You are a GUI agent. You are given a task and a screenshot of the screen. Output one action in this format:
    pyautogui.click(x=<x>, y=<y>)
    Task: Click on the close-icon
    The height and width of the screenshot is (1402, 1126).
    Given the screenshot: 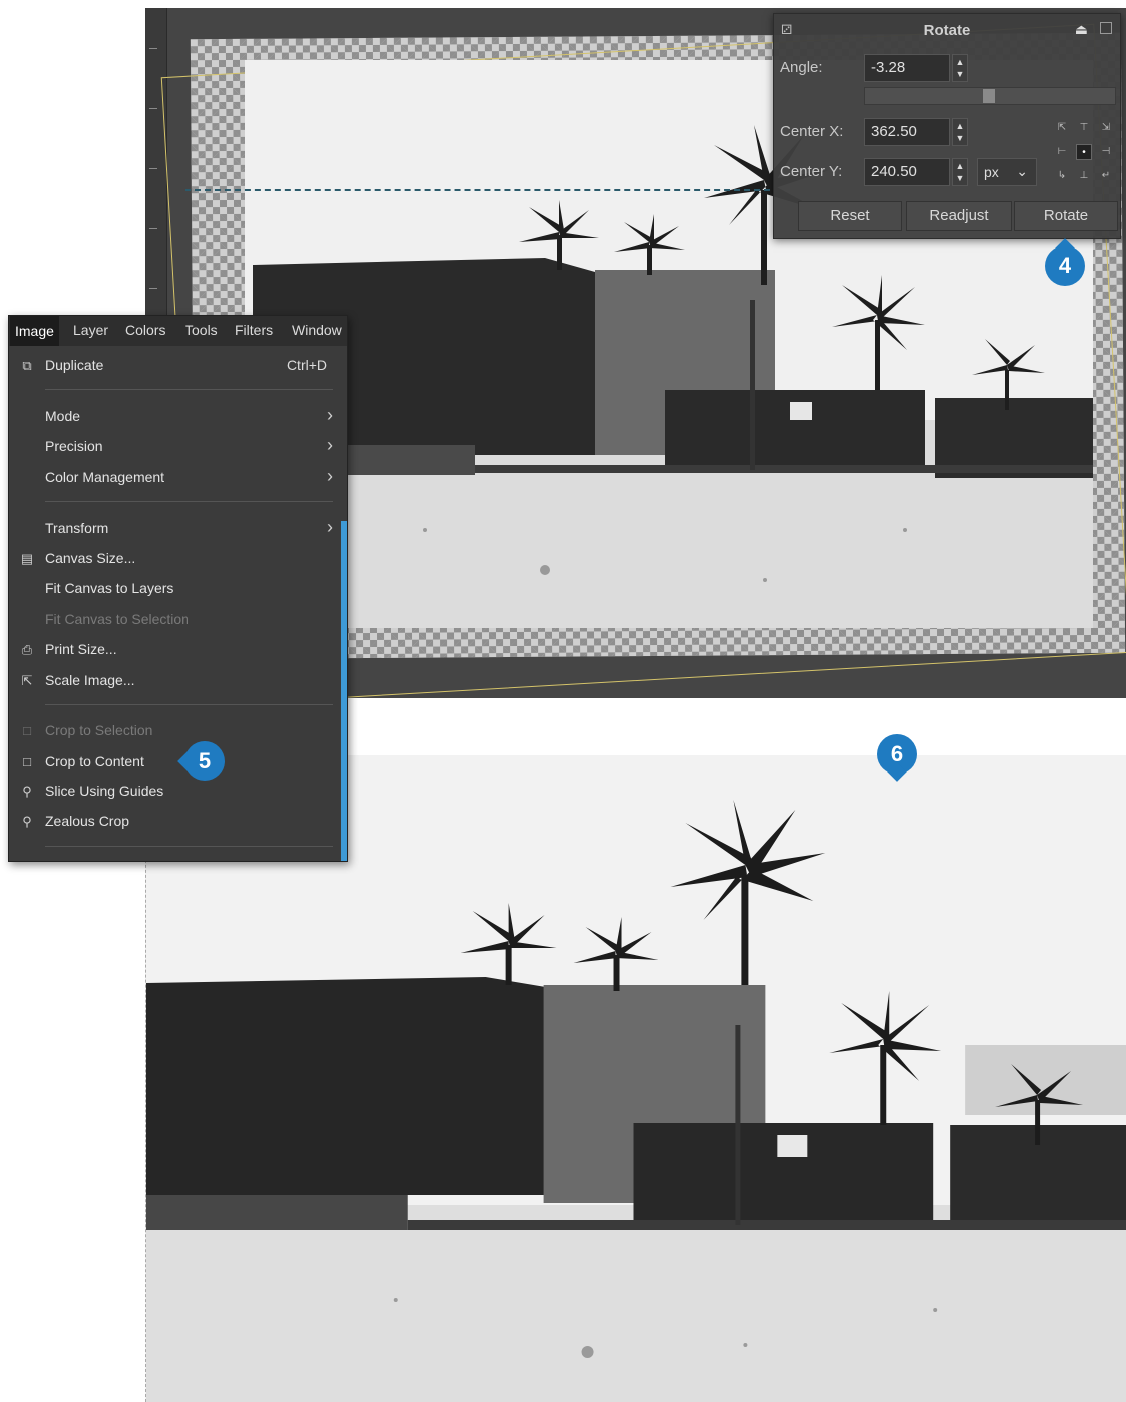 What is the action you would take?
    pyautogui.click(x=1106, y=28)
    